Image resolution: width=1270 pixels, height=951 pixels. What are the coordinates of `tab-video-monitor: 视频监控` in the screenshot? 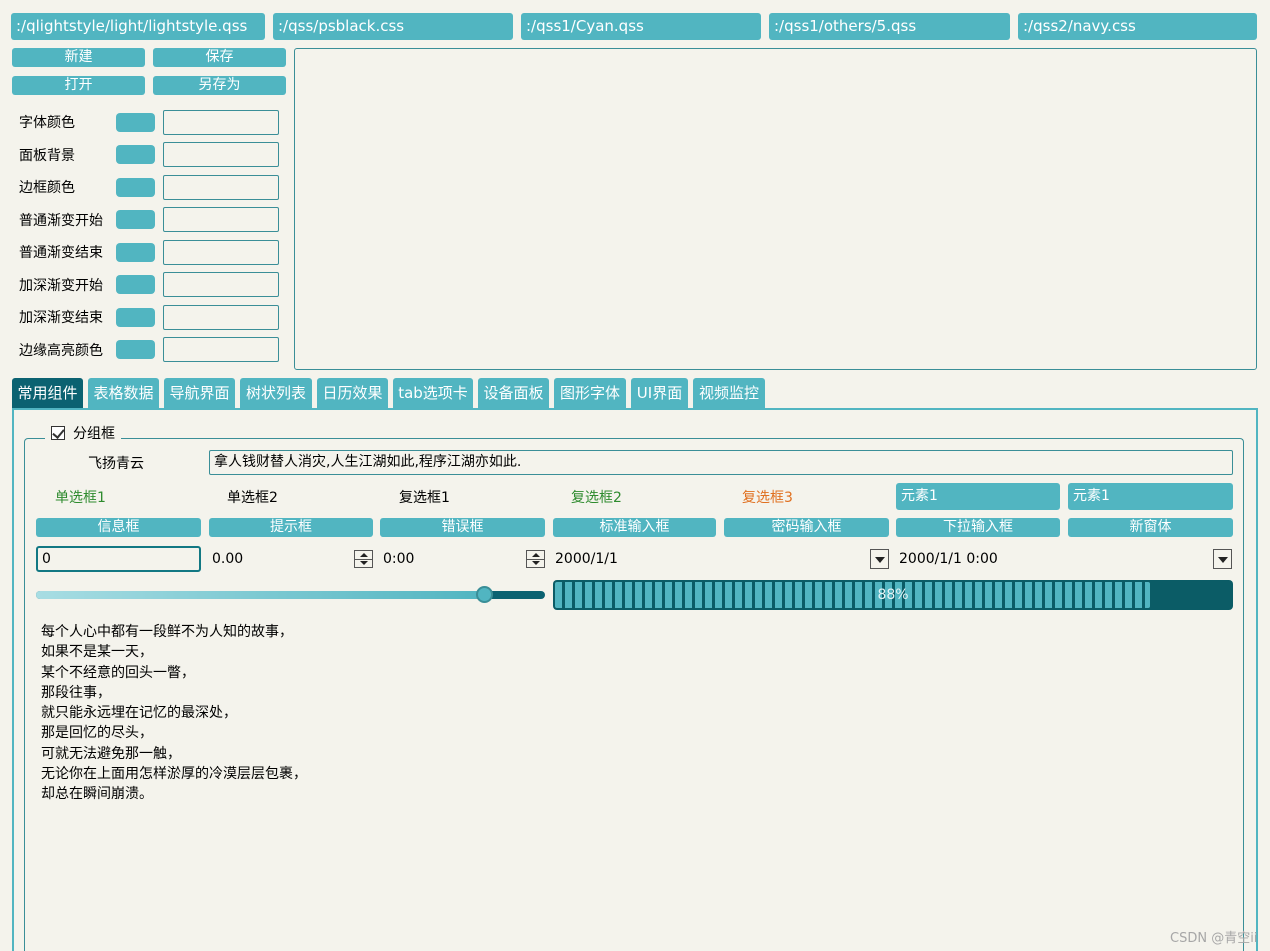 It's located at (729, 393).